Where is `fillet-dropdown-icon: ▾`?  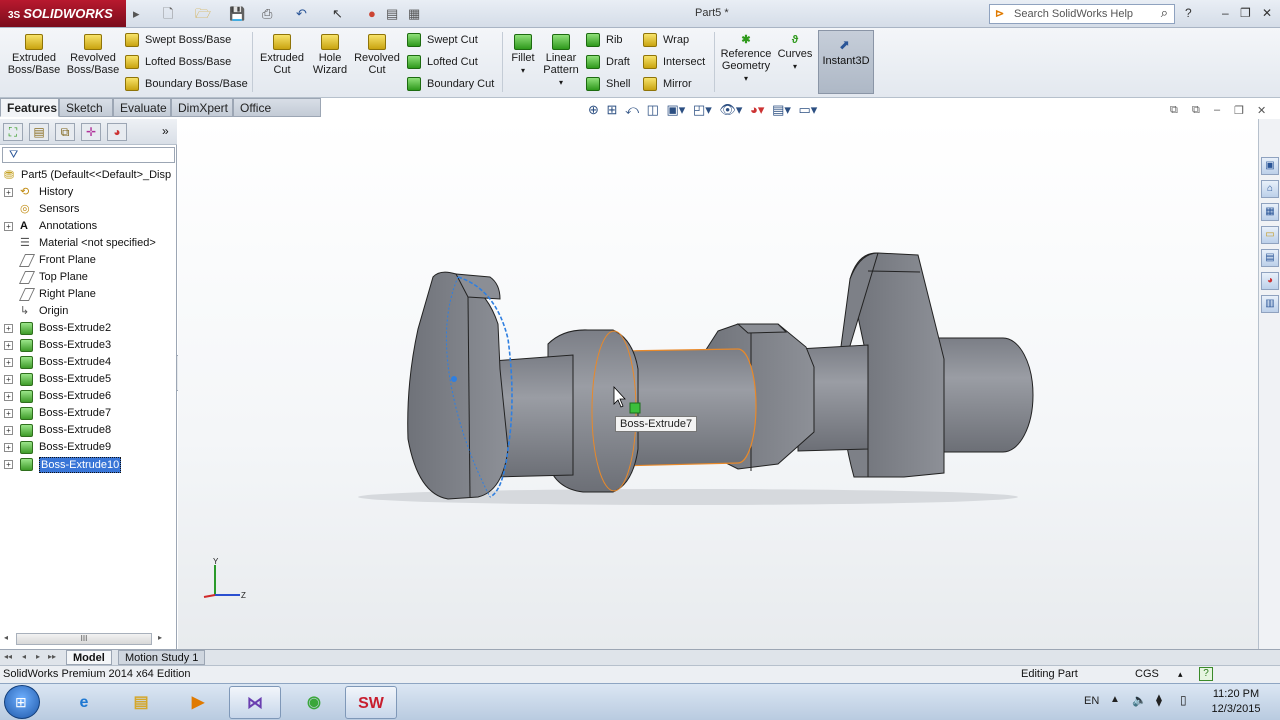 fillet-dropdown-icon: ▾ is located at coordinates (523, 70).